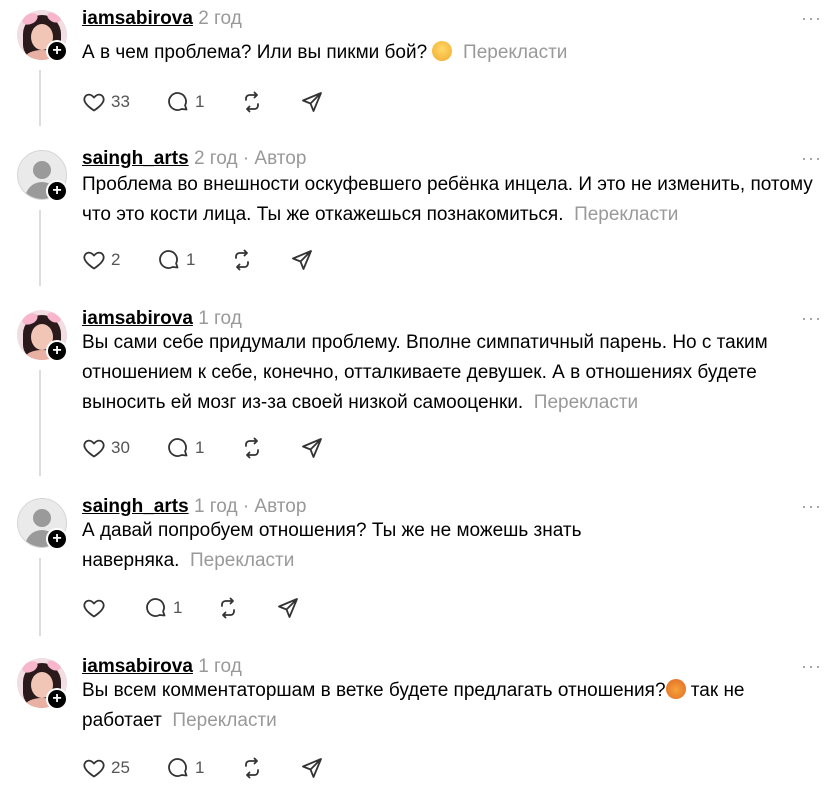  I want to click on post-header: iamsabirova 2 год, so click(162, 19).